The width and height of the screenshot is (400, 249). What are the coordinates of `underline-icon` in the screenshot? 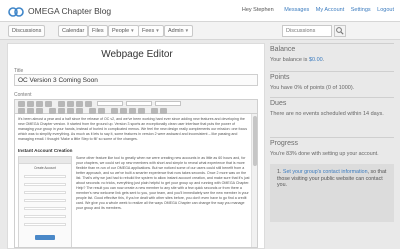 It's located at (39, 104).